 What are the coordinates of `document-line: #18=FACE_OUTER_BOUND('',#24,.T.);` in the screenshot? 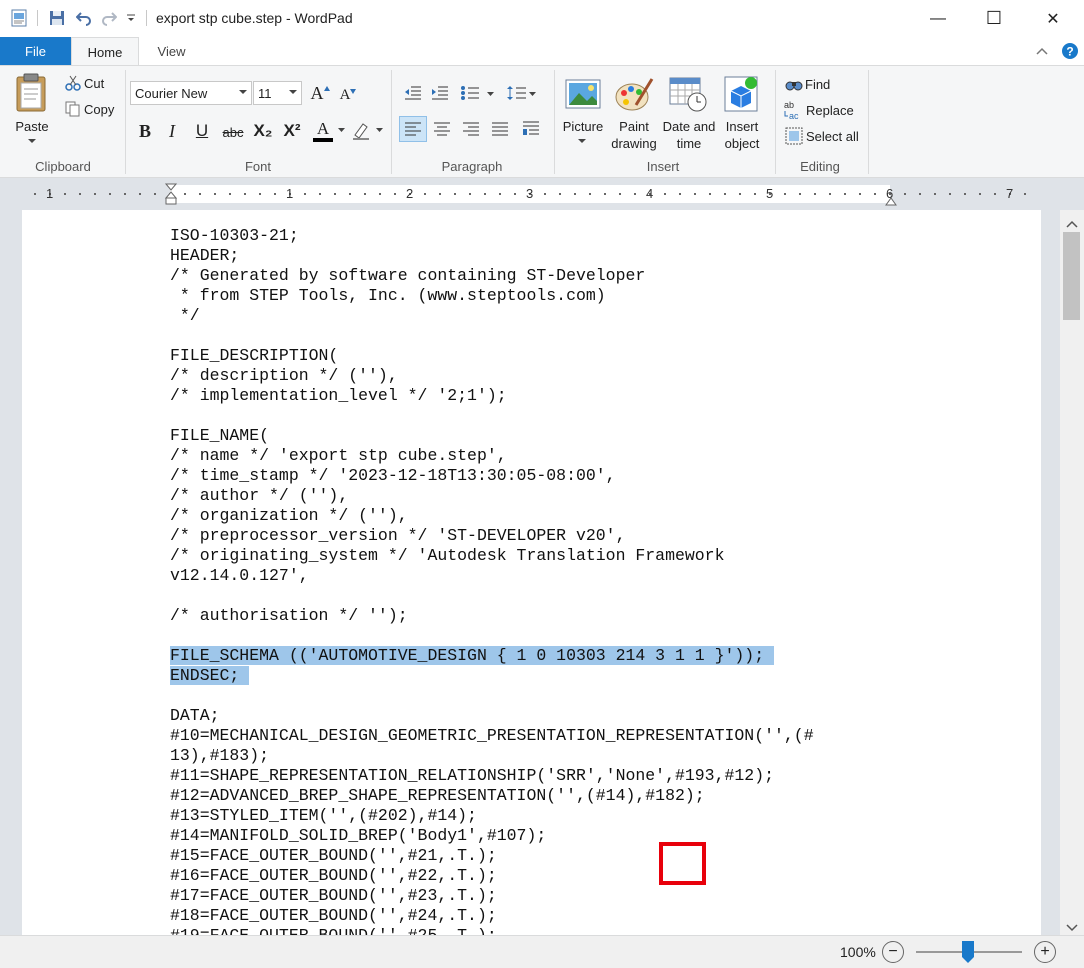 It's located at (540, 916).